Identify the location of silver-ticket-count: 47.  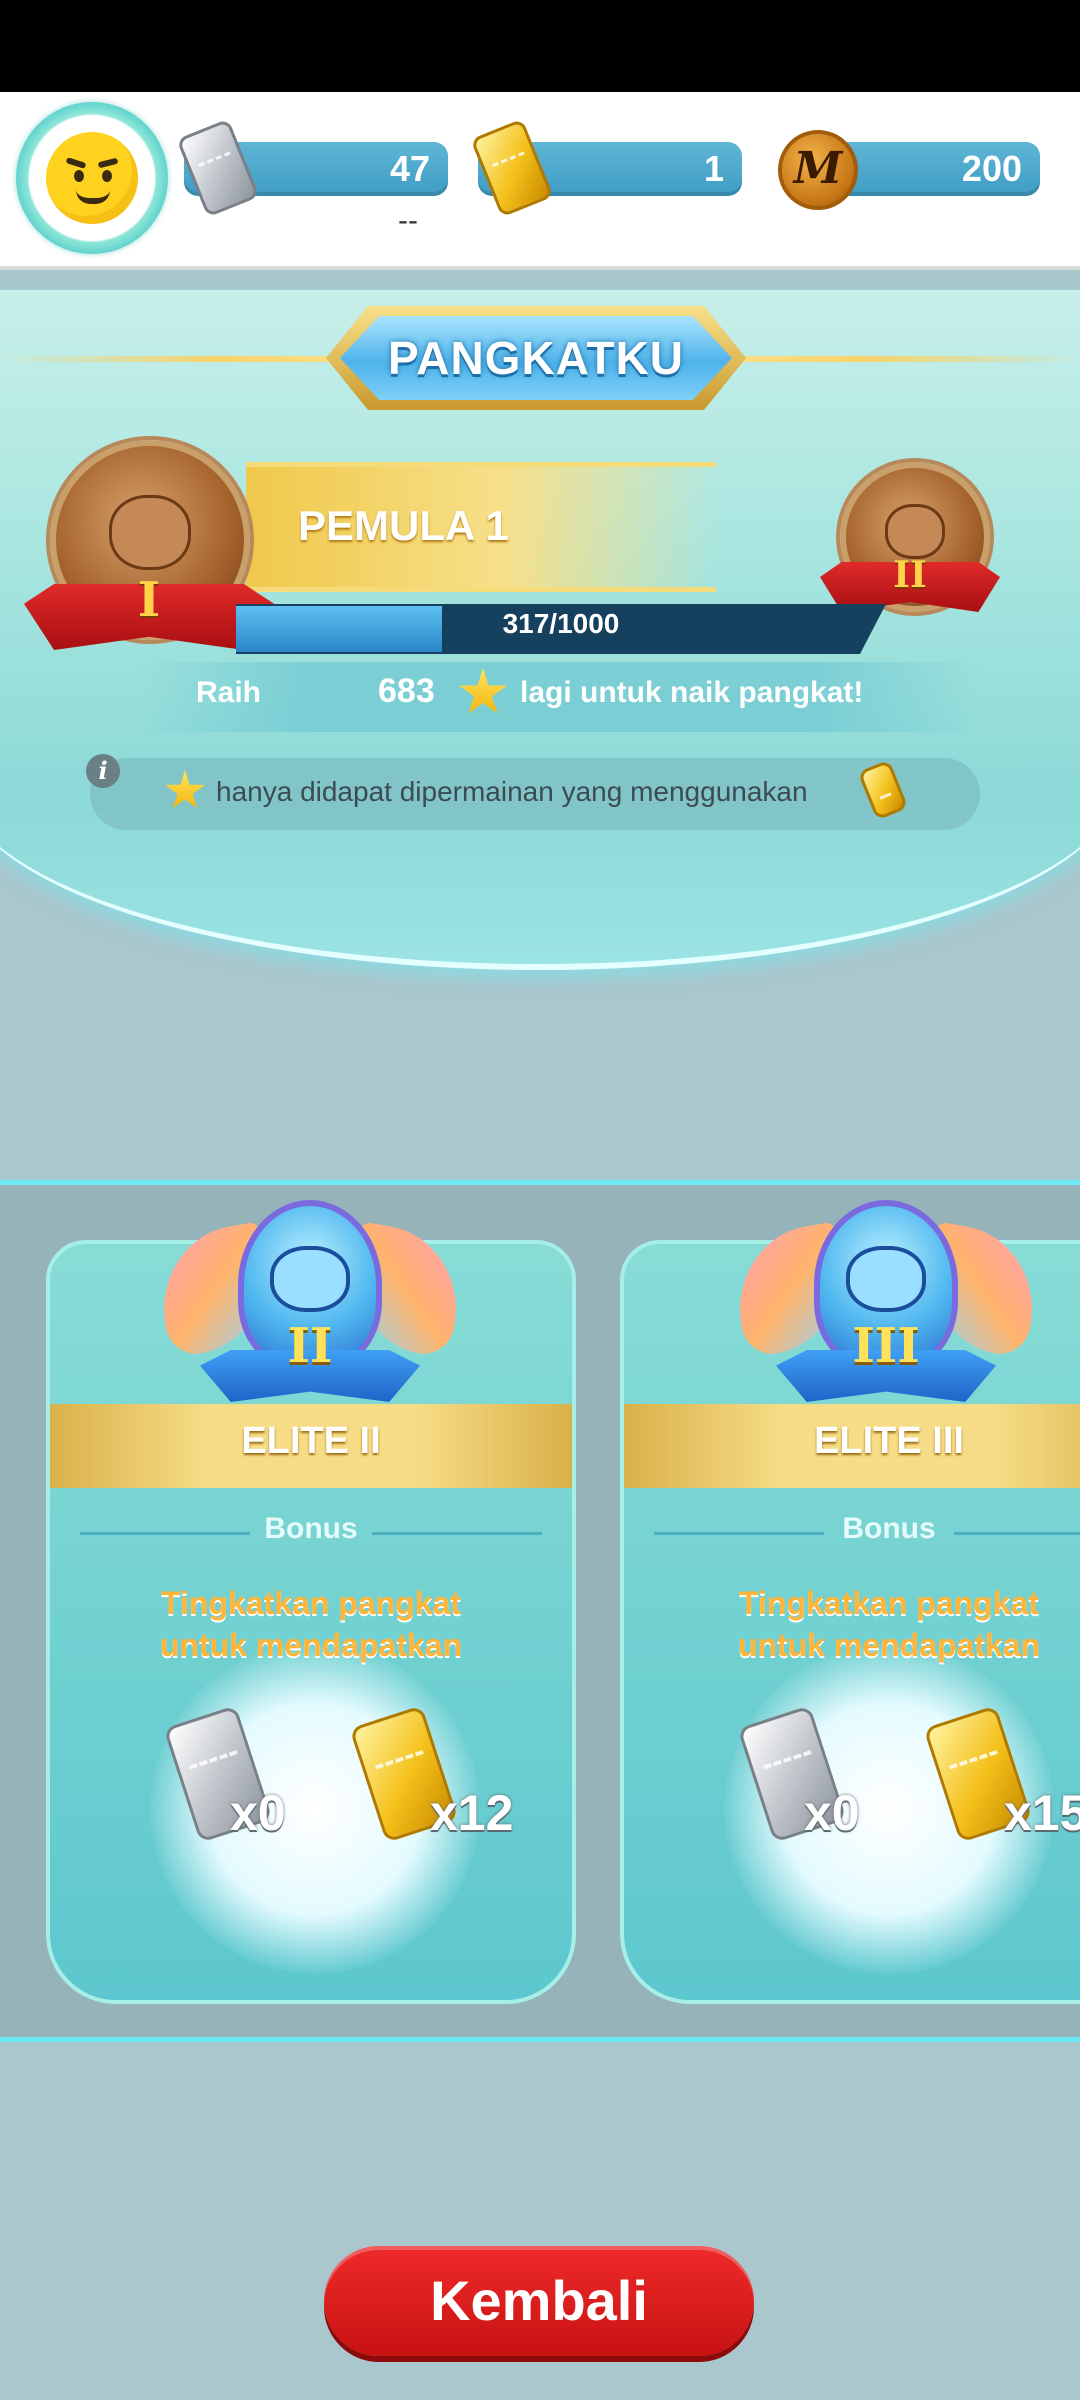
(409, 168).